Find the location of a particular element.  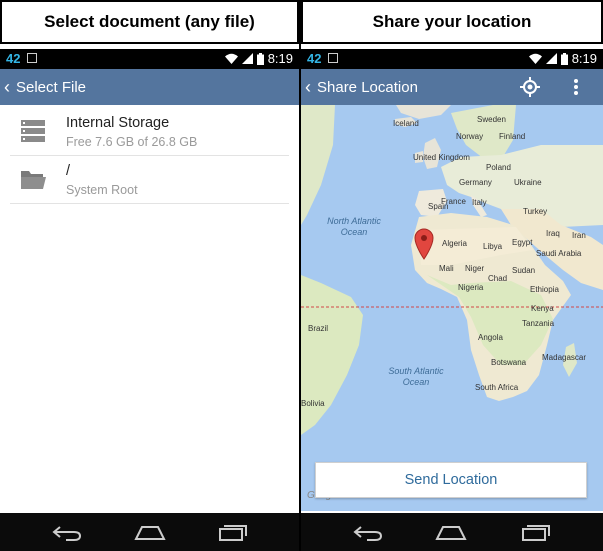

ocean-label: South Atlantic Ocean is located at coordinates (416, 376).